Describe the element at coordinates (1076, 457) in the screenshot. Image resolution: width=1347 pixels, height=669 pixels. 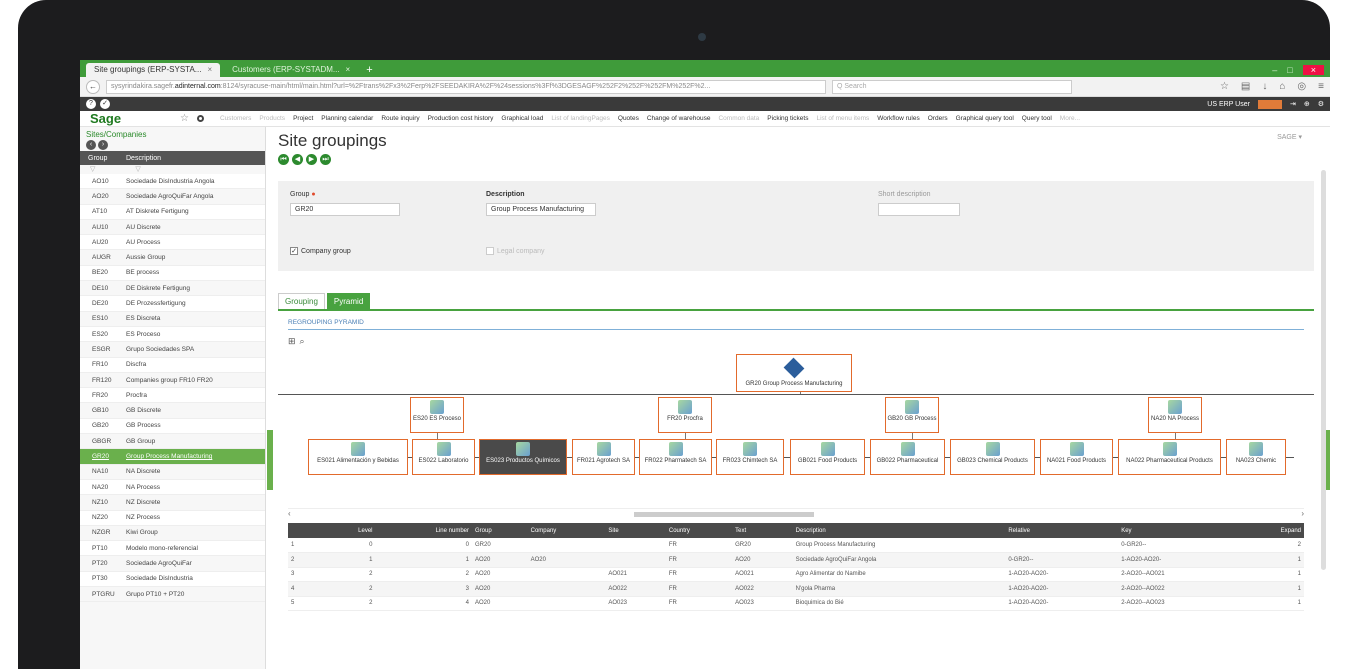
I see `pyramid-node: NA021 Food Products` at that location.